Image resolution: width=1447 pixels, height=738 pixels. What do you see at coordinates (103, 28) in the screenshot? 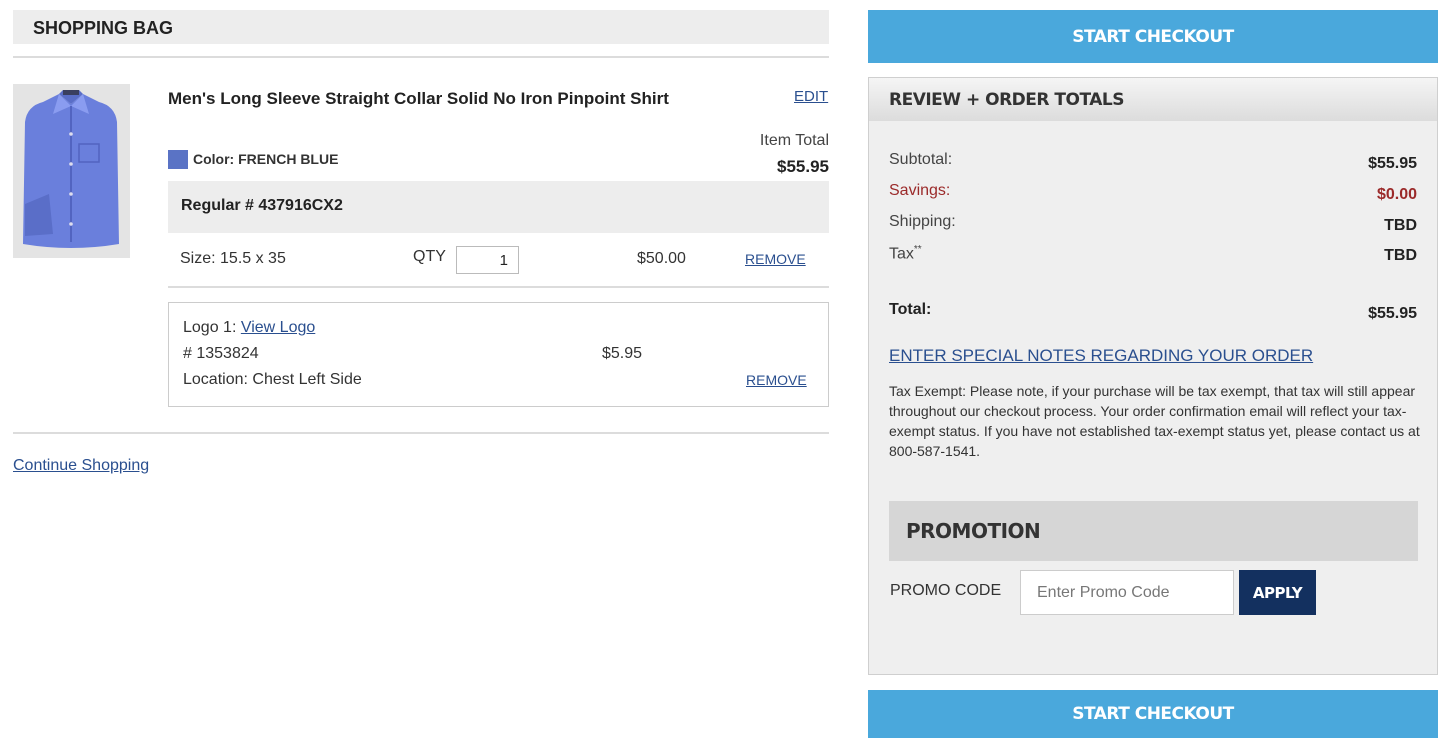
I see `shopping-bag-title: SHOPPING BAG` at bounding box center [103, 28].